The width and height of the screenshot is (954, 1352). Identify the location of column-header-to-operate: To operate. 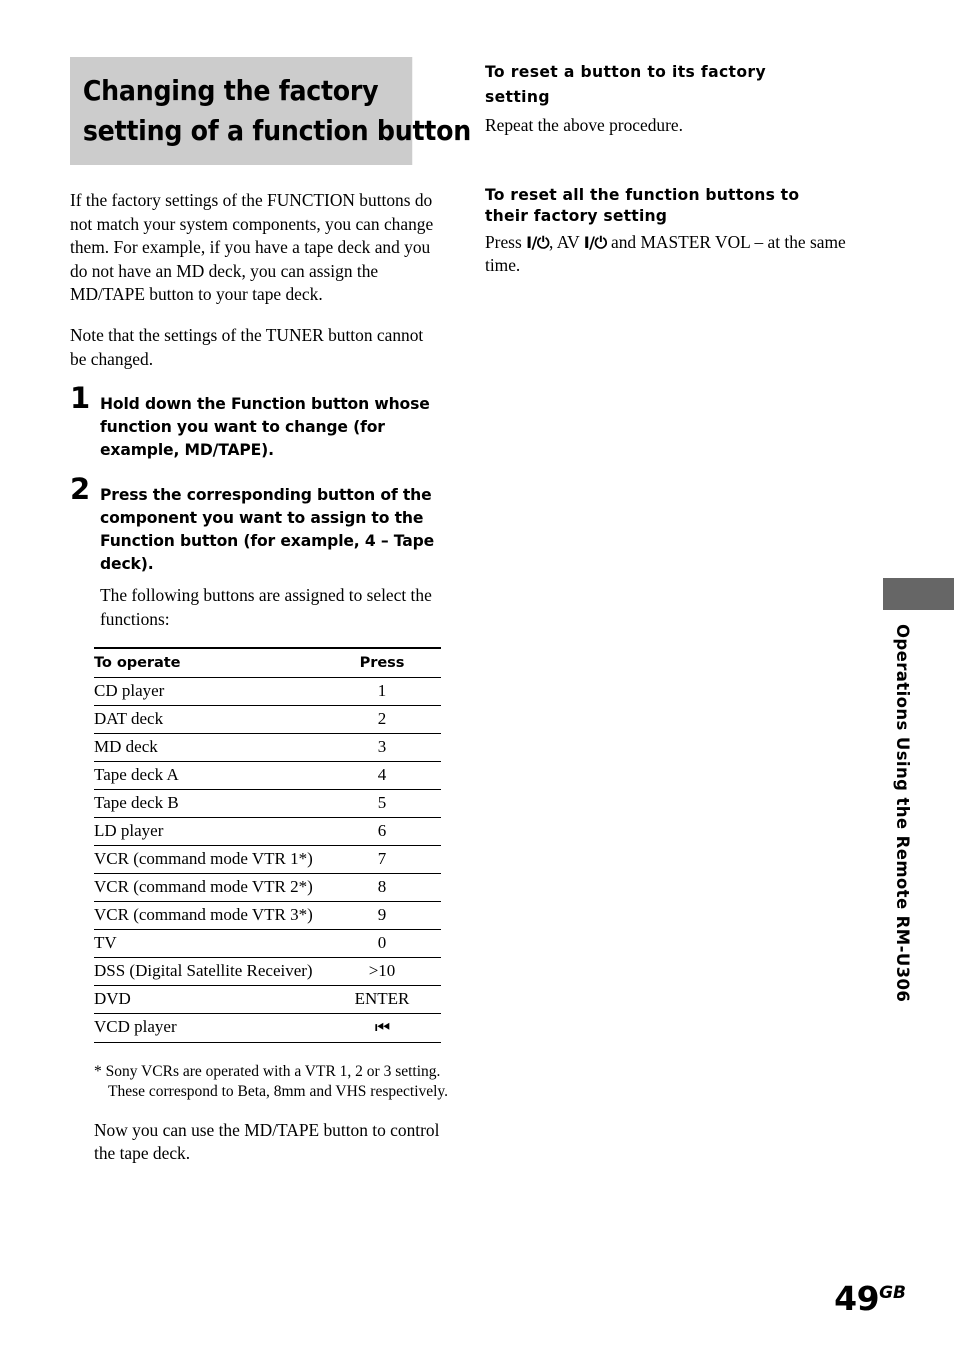
(208, 663).